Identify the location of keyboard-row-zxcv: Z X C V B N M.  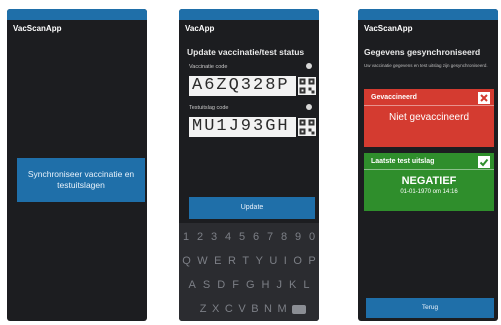
(249, 309).